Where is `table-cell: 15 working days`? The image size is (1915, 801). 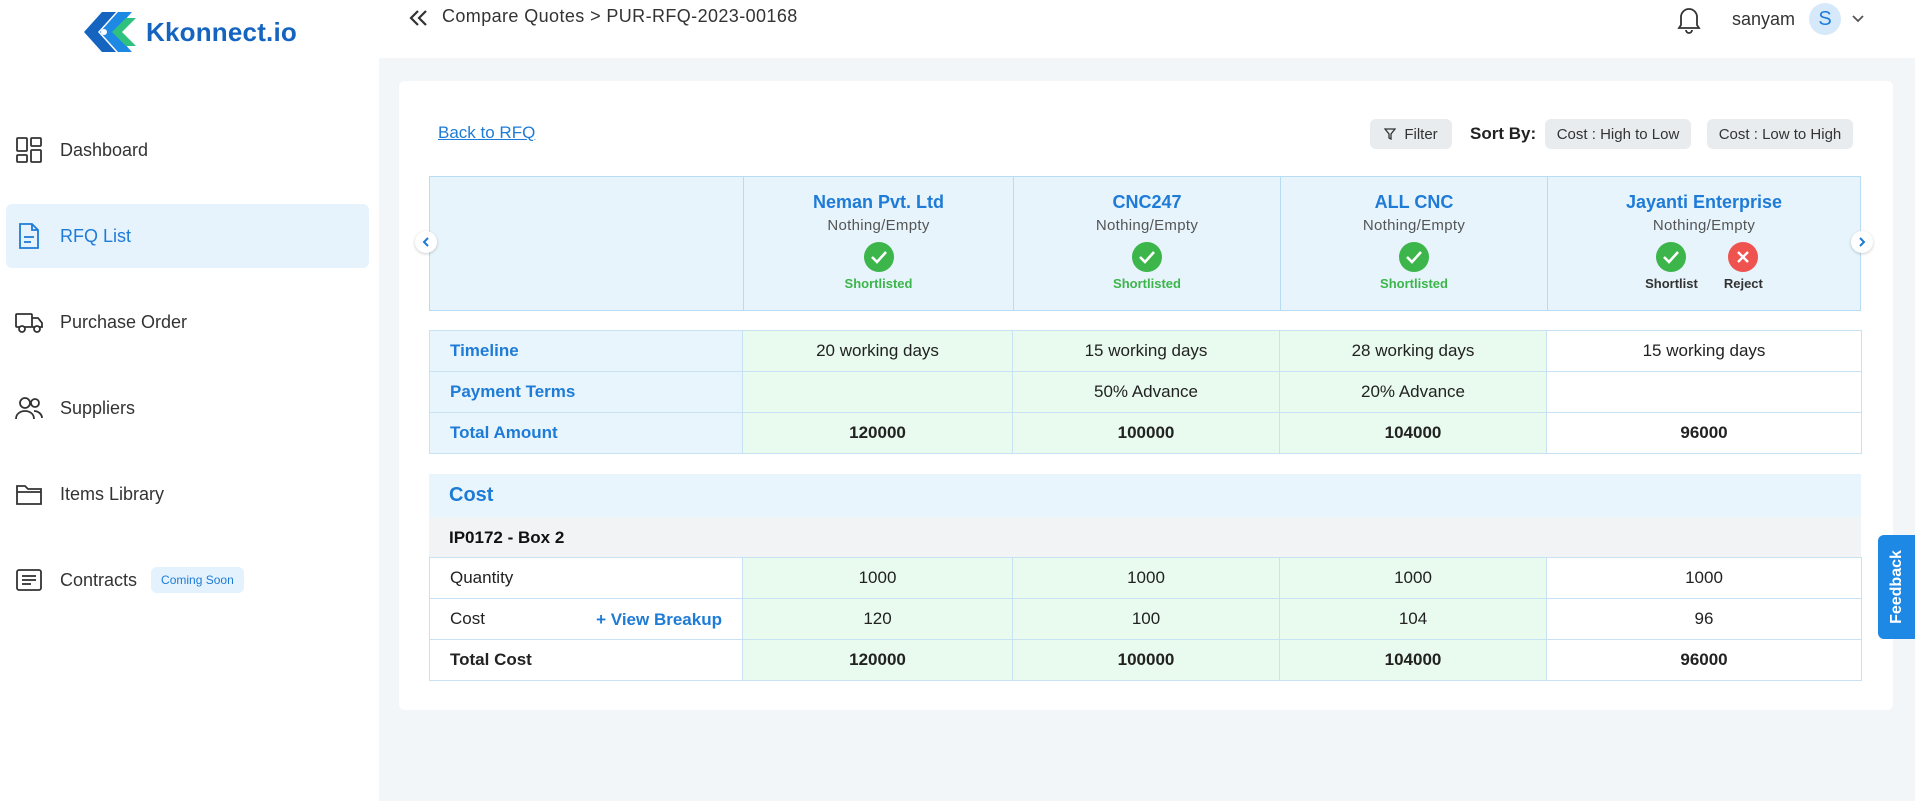 table-cell: 15 working days is located at coordinates (1146, 351).